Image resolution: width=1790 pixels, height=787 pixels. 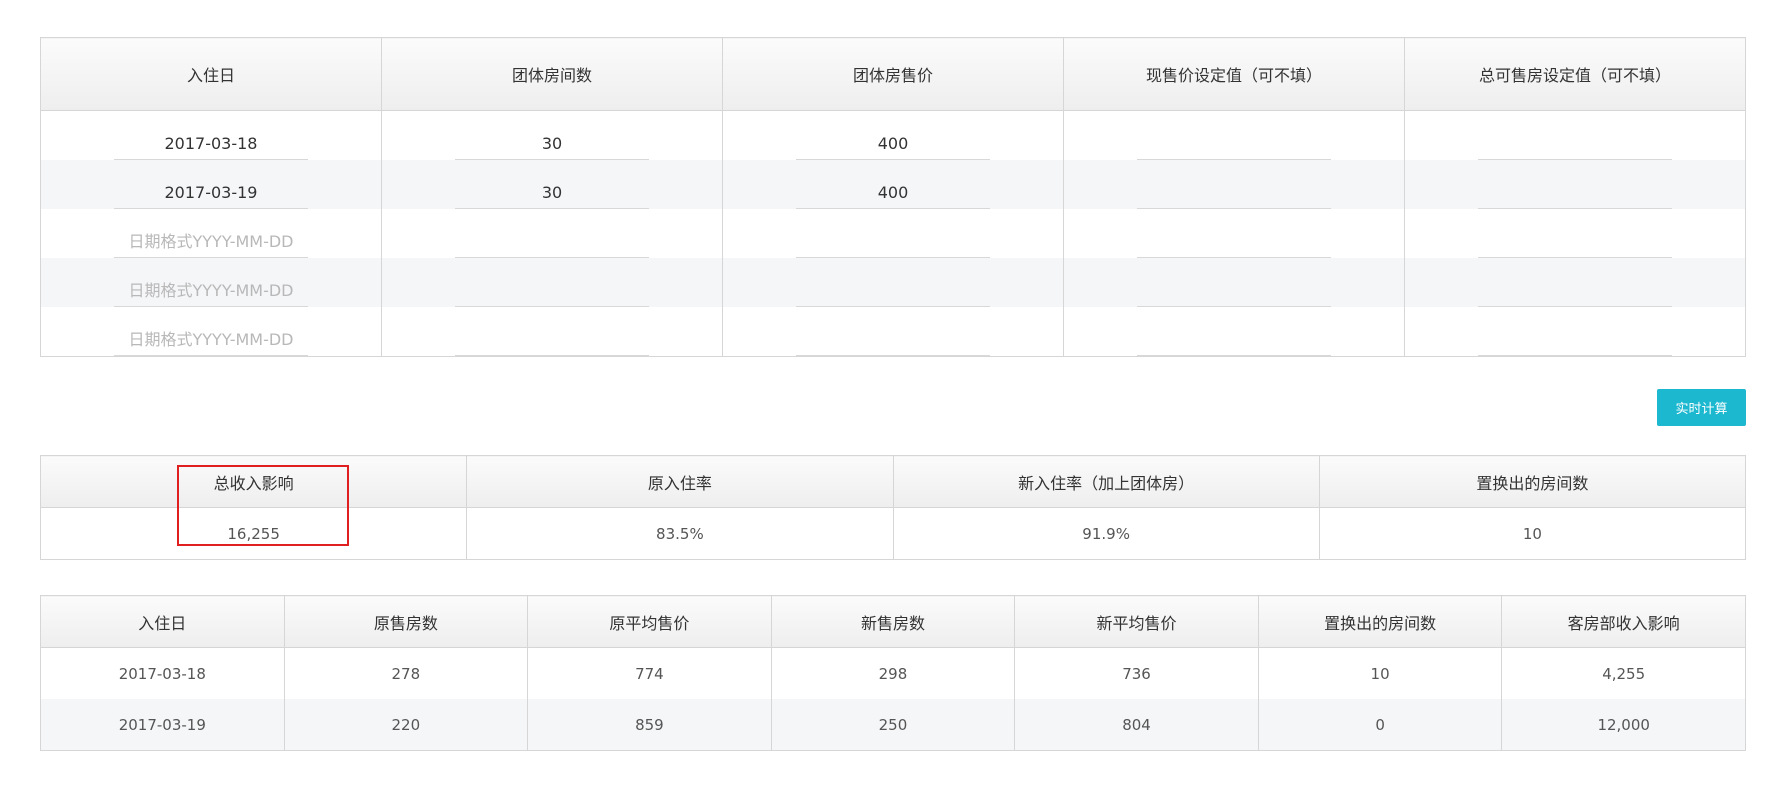 What do you see at coordinates (680, 533) in the screenshot?
I see `original-occupancy-value: 83.5%` at bounding box center [680, 533].